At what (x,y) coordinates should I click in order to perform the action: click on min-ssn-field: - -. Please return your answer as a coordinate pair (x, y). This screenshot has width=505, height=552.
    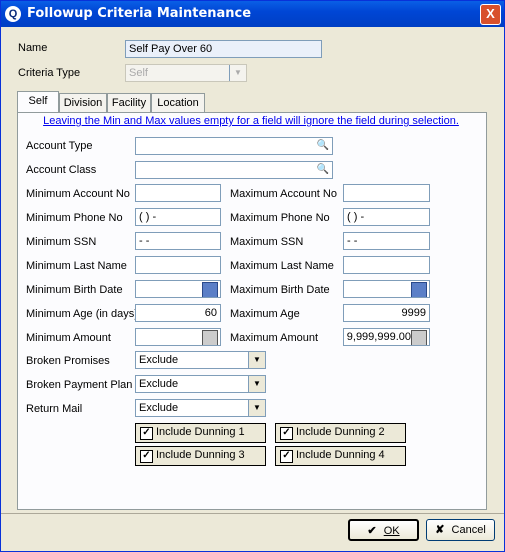
    Looking at the image, I should click on (178, 241).